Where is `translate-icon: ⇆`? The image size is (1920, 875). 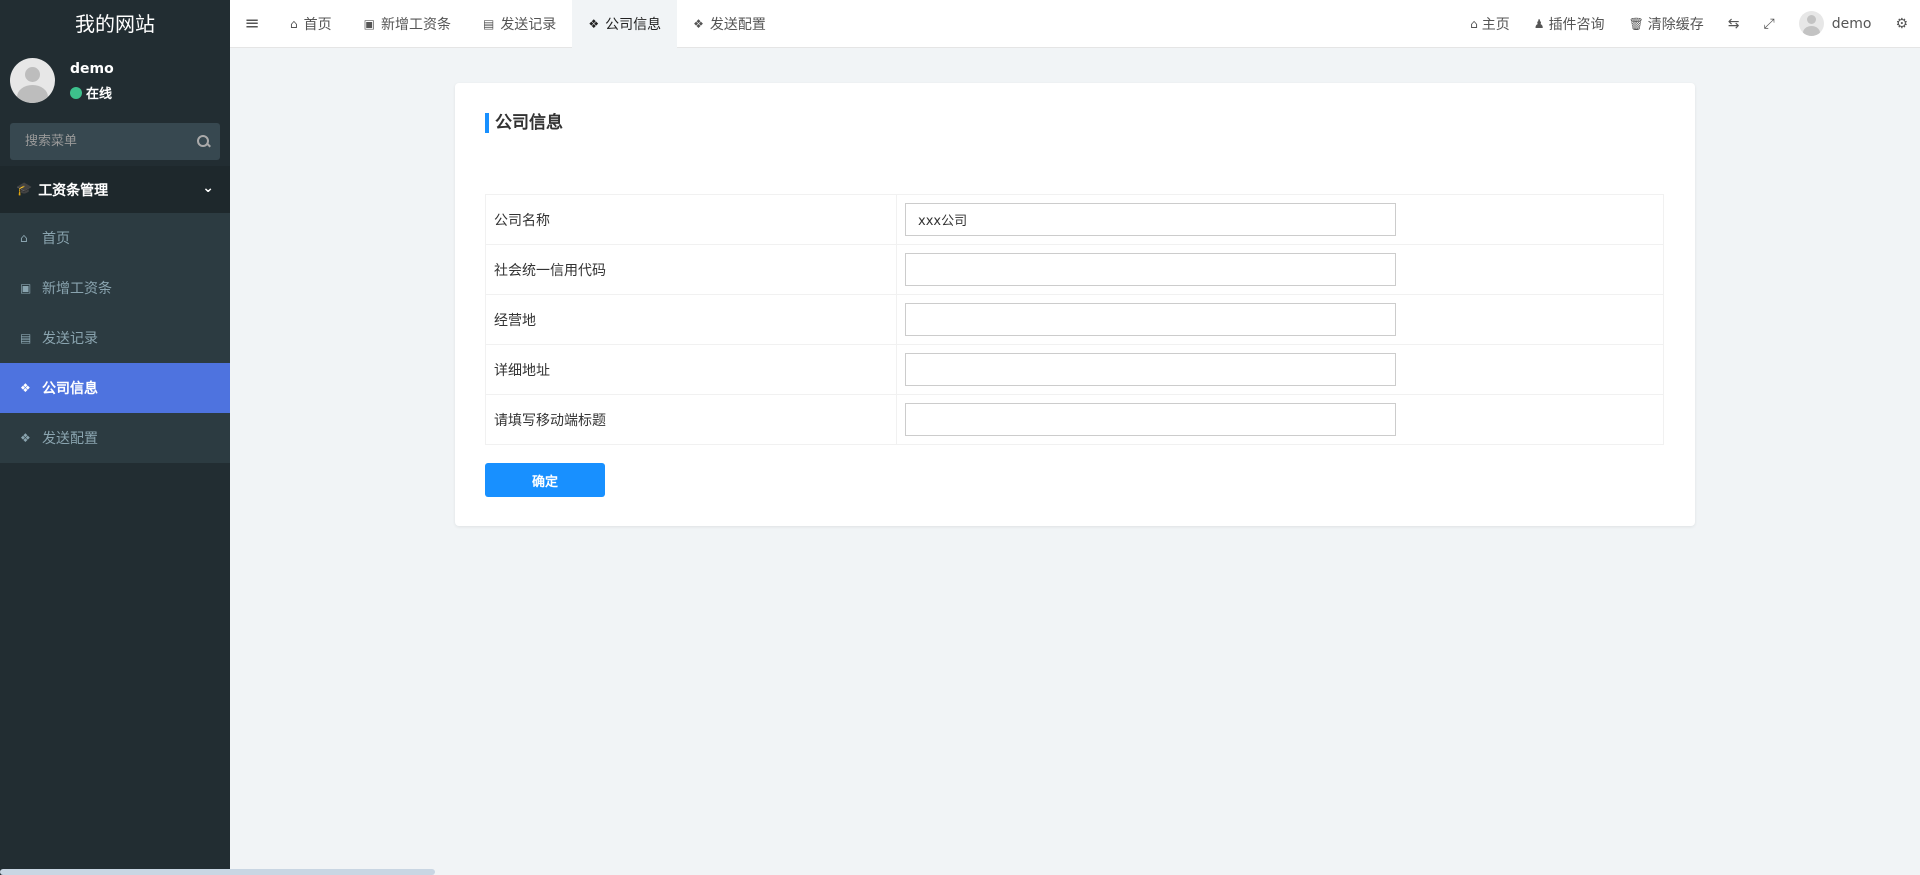
translate-icon: ⇆ is located at coordinates (1733, 23).